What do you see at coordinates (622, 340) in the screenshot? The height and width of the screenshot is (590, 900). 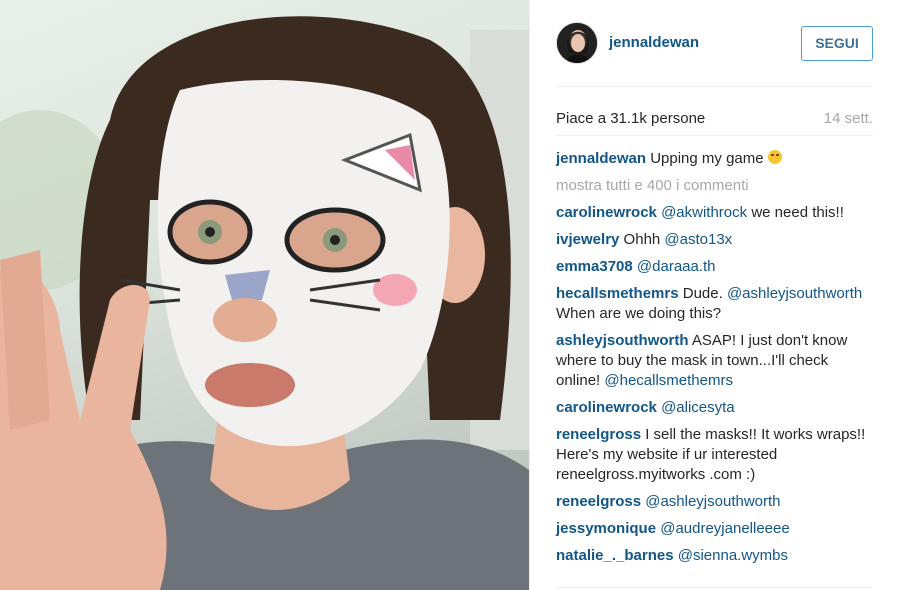 I see `comment-username: ashleyjsouthworth` at bounding box center [622, 340].